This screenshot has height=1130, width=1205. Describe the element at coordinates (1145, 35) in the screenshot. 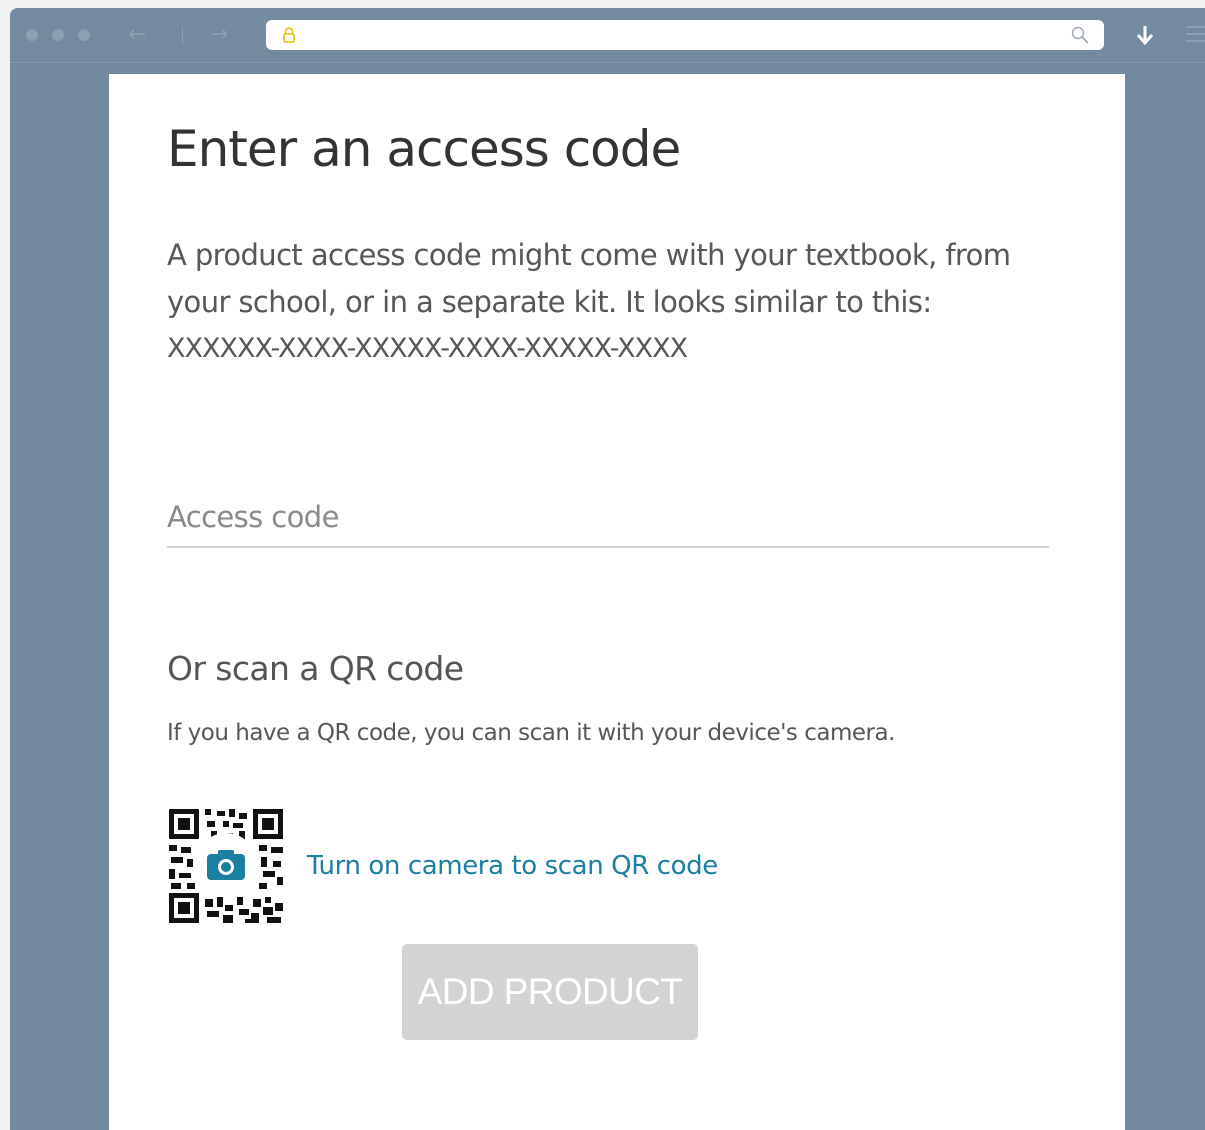

I see `download-icon` at that location.